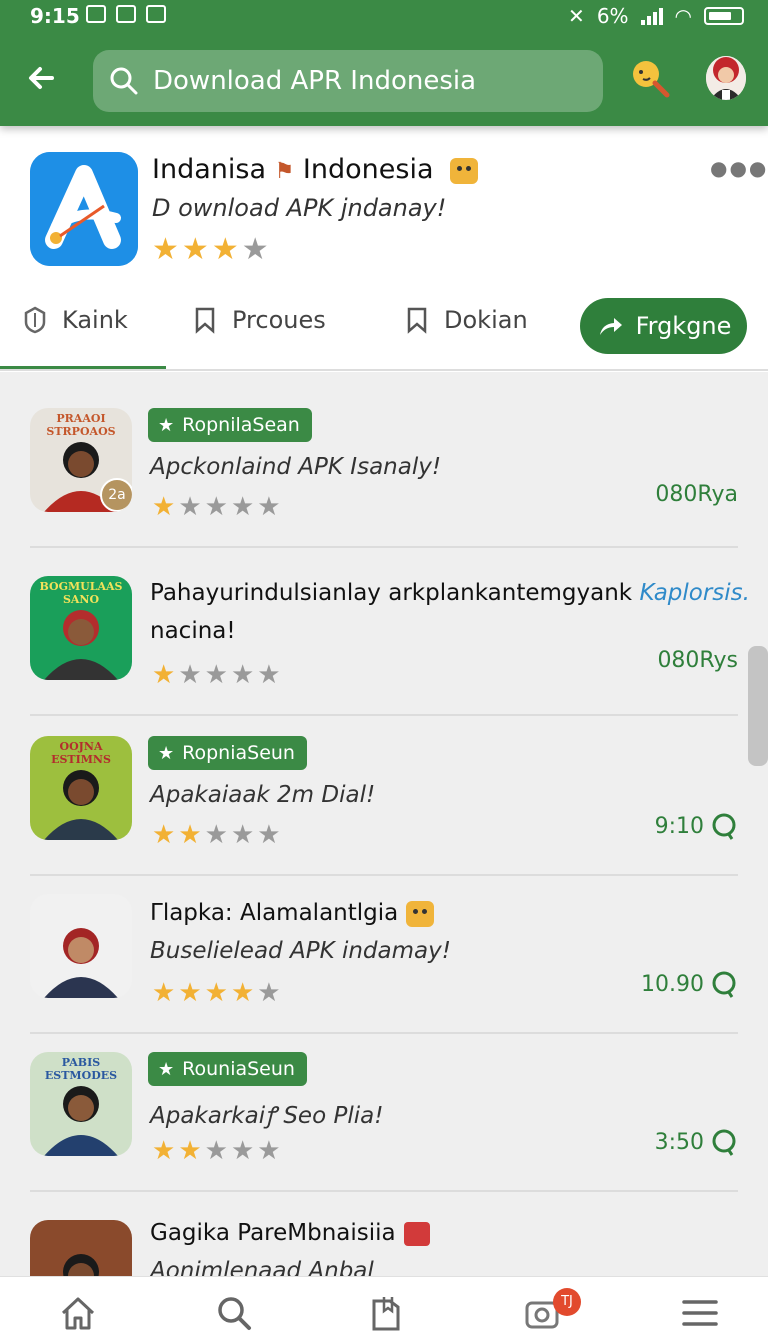  What do you see at coordinates (612, 16) in the screenshot?
I see `battery-text: 6%` at bounding box center [612, 16].